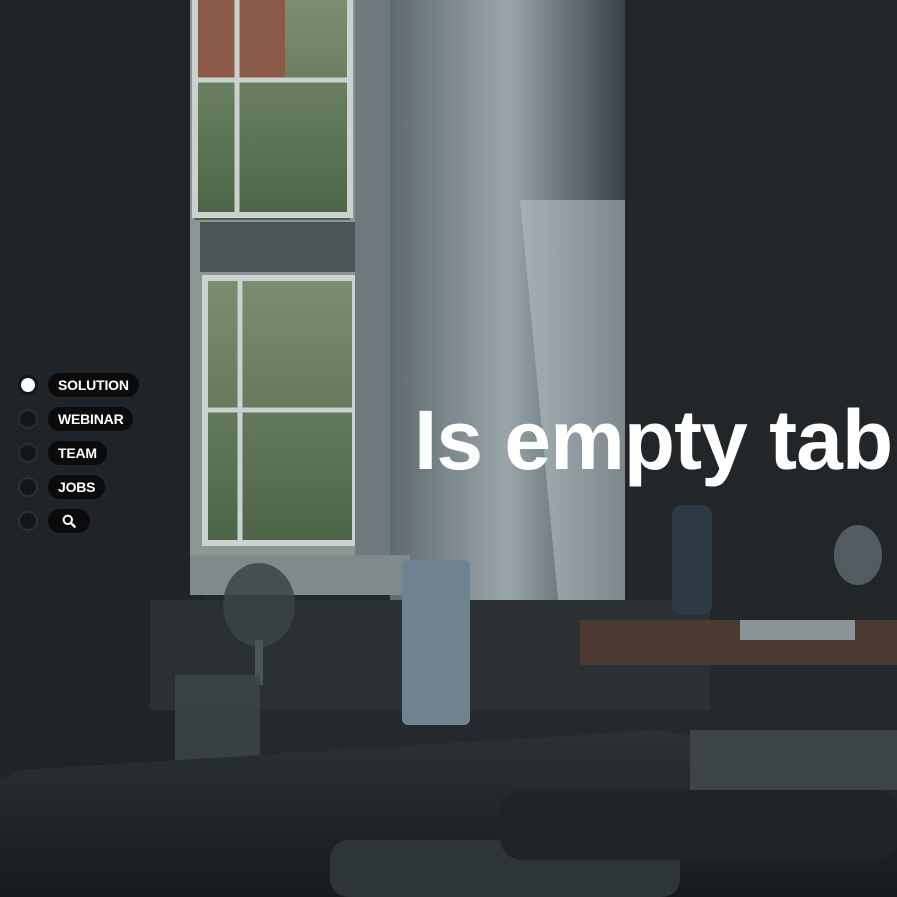  I want to click on search-icon, so click(69, 521).